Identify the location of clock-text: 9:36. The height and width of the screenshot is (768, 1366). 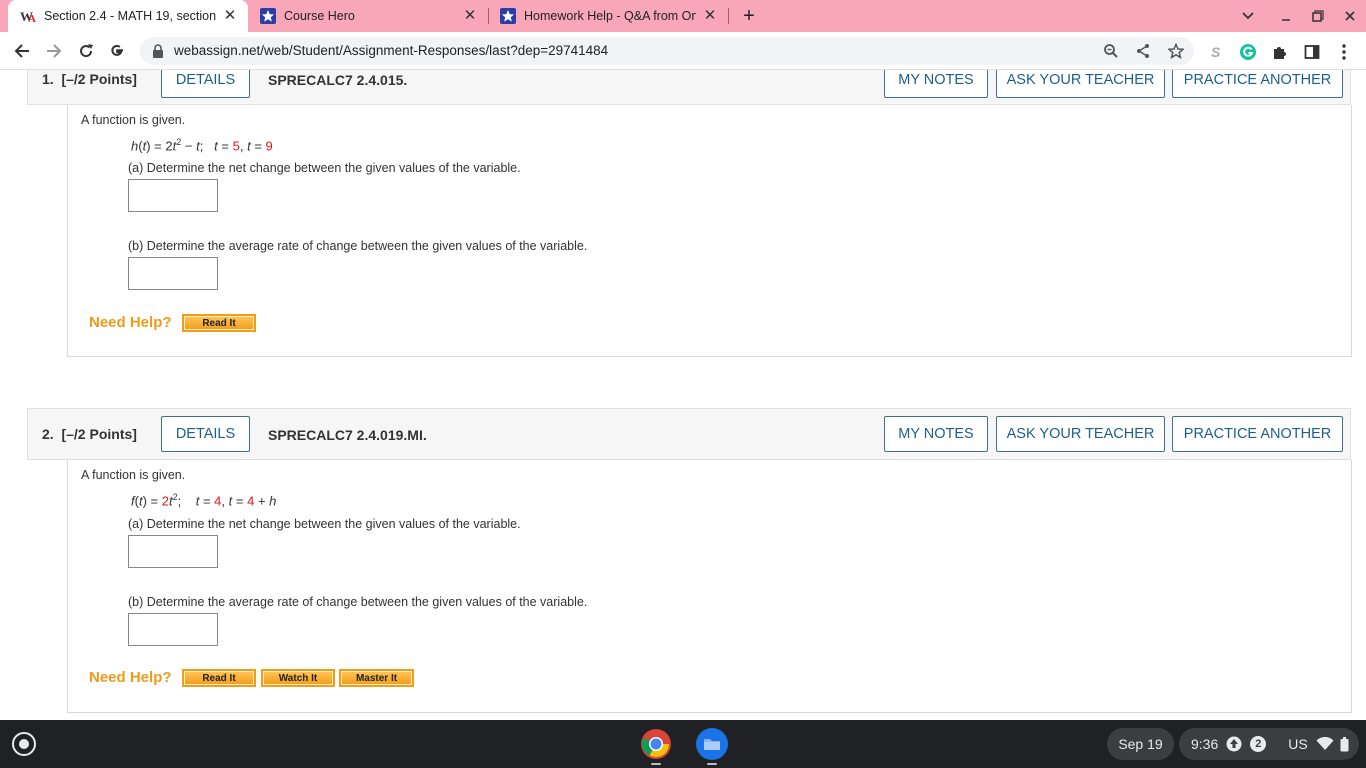
(1205, 744).